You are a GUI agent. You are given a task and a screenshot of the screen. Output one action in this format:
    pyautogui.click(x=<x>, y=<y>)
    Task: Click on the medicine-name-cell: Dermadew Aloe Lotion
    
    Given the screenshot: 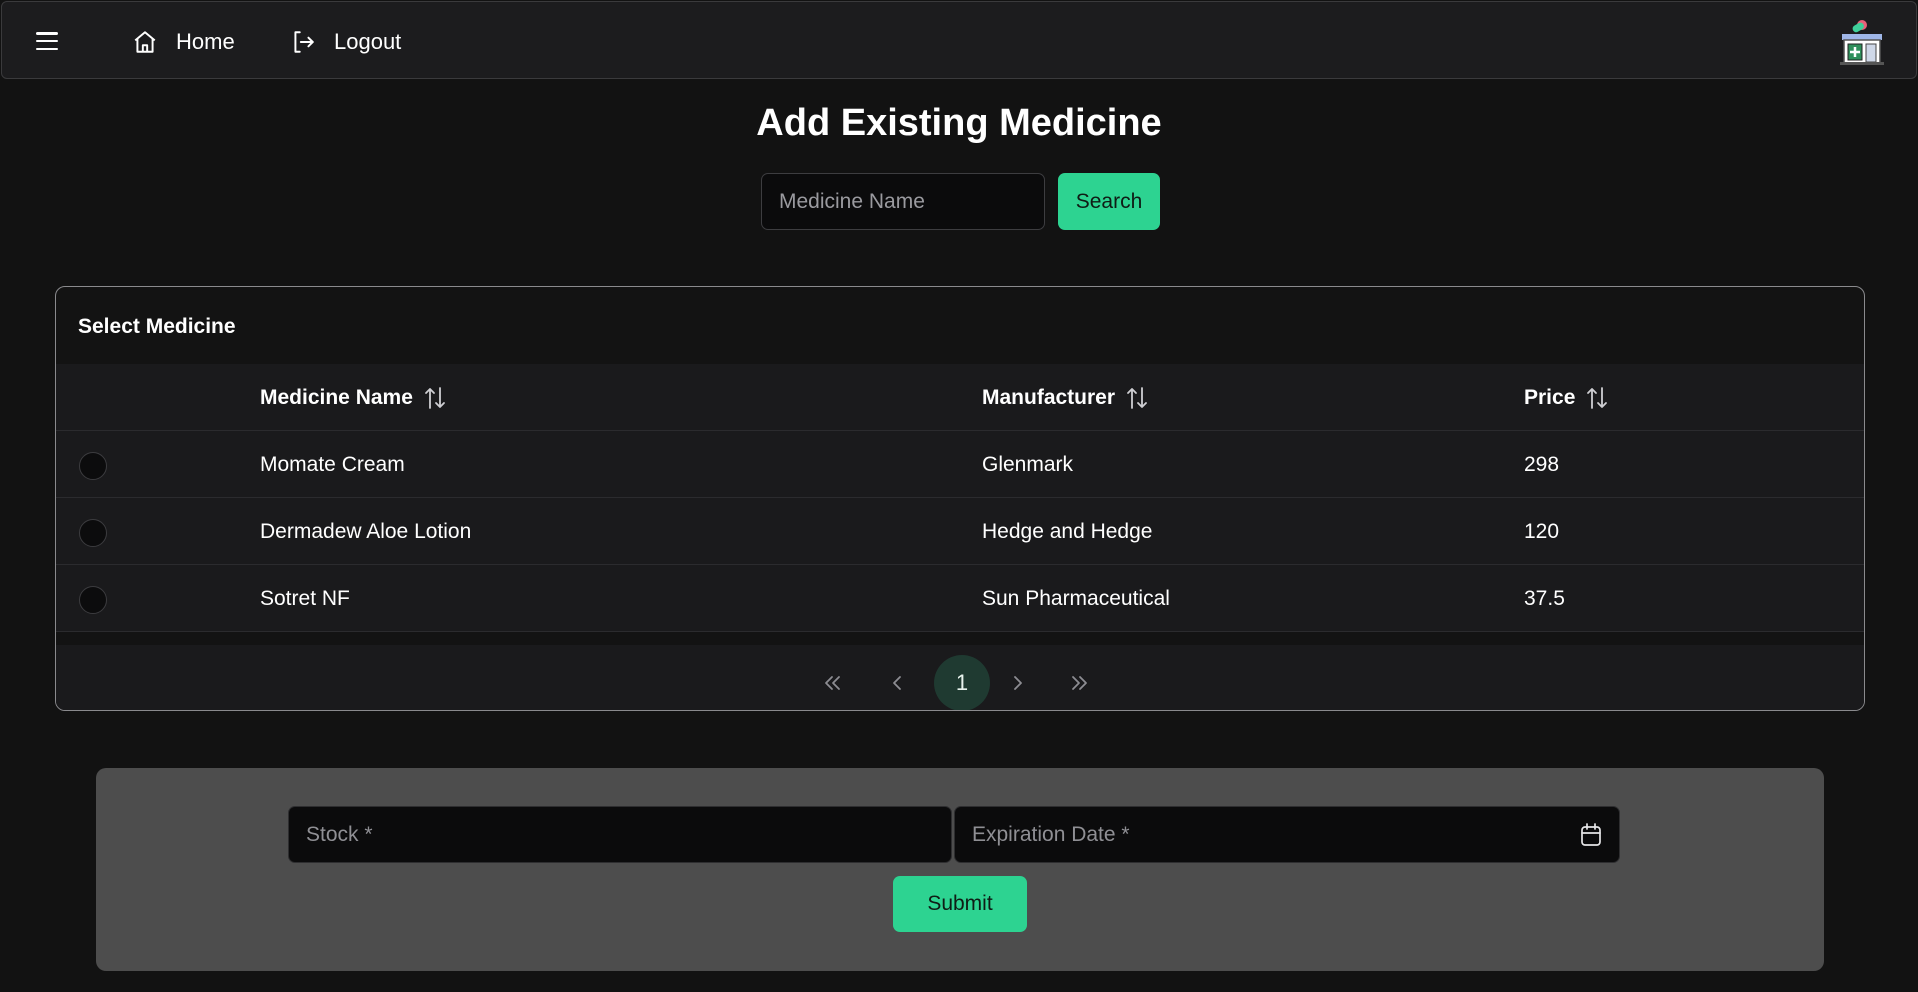 What is the action you would take?
    pyautogui.click(x=366, y=531)
    